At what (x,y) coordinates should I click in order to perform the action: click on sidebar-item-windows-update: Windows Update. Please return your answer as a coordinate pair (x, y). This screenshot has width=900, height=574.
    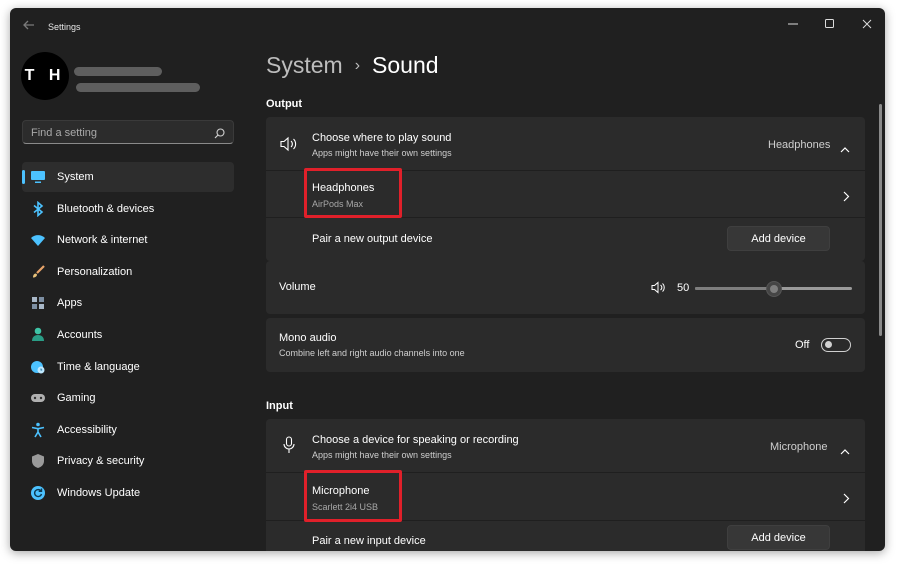
    Looking at the image, I should click on (128, 493).